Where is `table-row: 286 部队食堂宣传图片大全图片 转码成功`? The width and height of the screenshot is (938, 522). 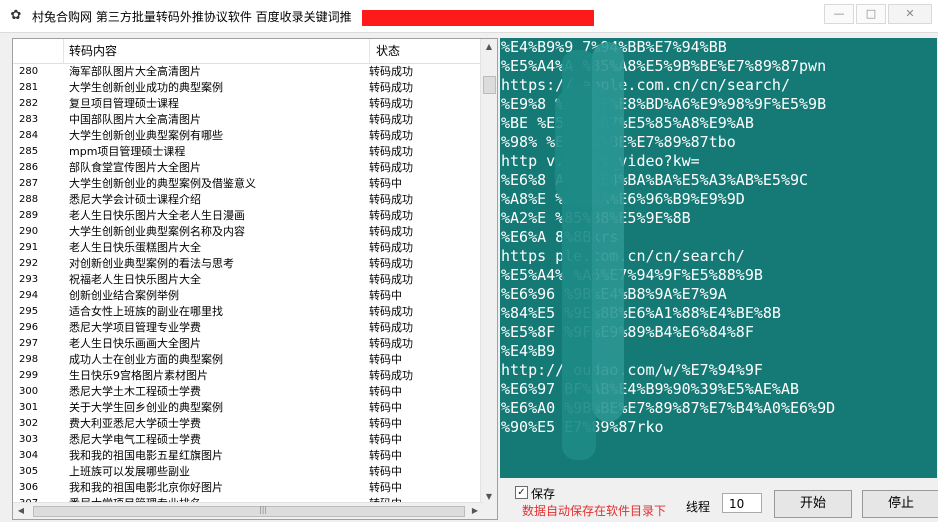
table-row: 286 部队食堂宣传图片大全图片 转码成功 is located at coordinates (248, 168).